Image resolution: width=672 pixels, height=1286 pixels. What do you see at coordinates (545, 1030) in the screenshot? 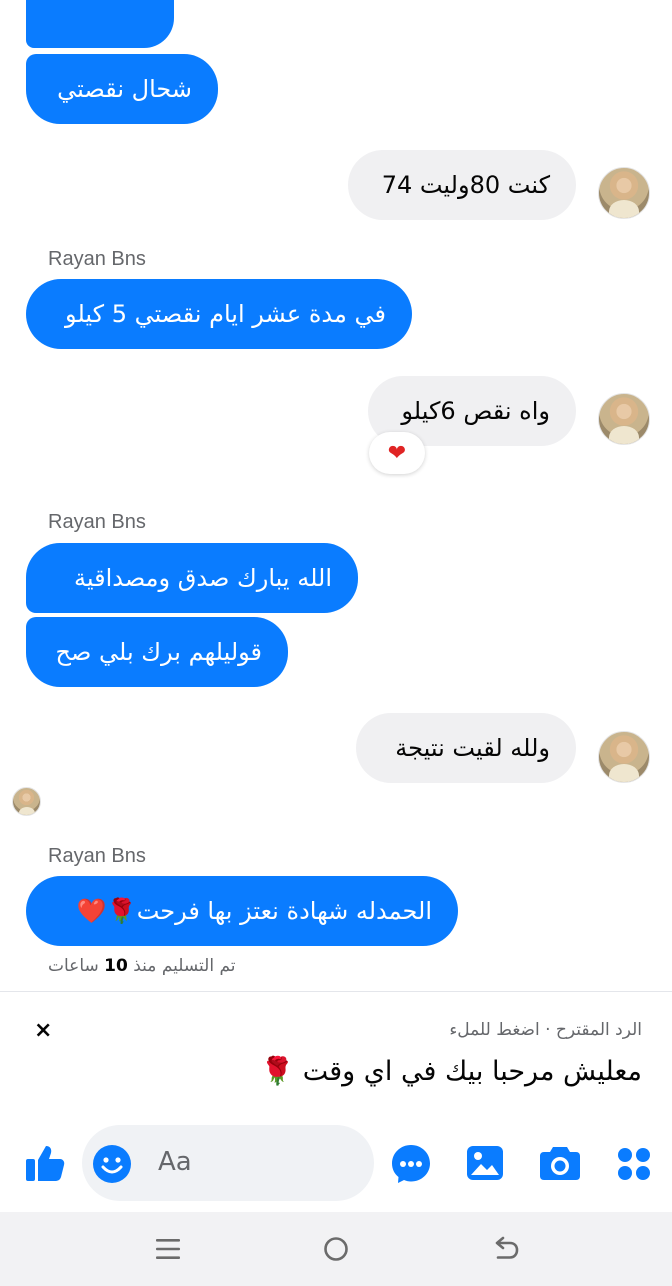
I see `suggested-reply-header: الرد المقترح · اضغط للملء` at bounding box center [545, 1030].